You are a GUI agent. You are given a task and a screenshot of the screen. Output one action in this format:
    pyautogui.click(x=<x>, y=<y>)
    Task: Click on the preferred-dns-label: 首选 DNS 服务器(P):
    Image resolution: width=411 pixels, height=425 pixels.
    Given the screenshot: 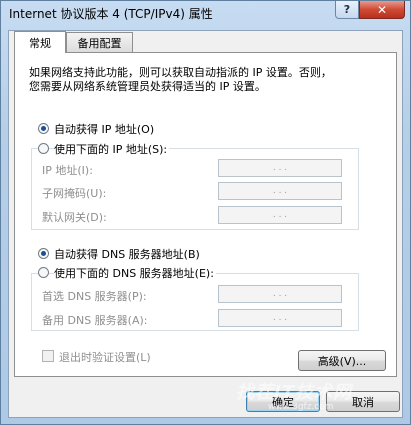 What is the action you would take?
    pyautogui.click(x=94, y=296)
    